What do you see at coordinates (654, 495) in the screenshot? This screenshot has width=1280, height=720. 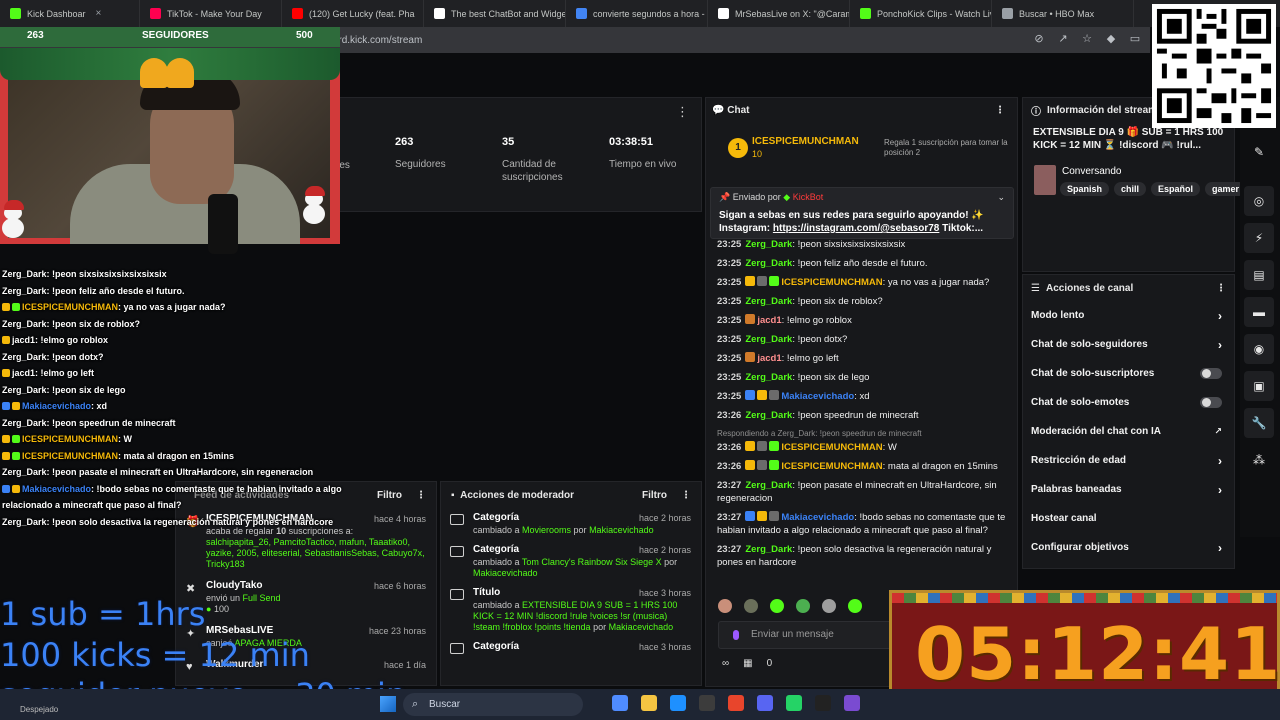 I see `mod-filter-button: Filtro` at bounding box center [654, 495].